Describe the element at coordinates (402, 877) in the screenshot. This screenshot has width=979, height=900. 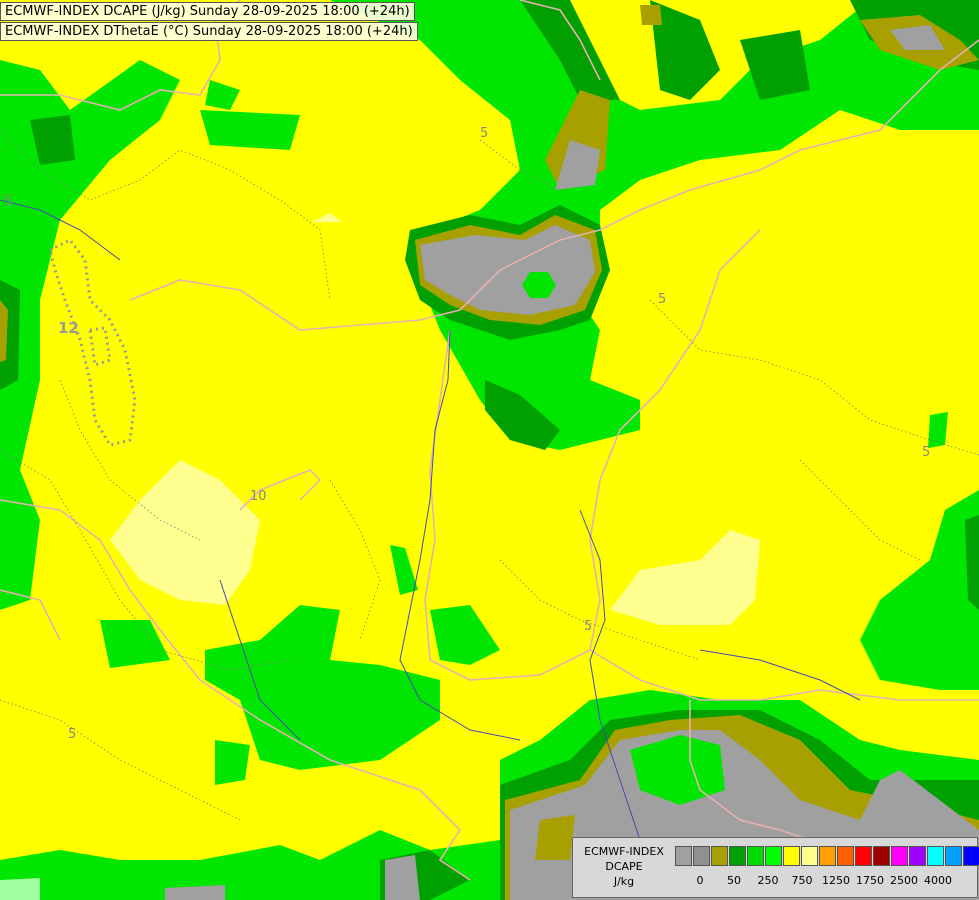
I see `field-gray-south2` at that location.